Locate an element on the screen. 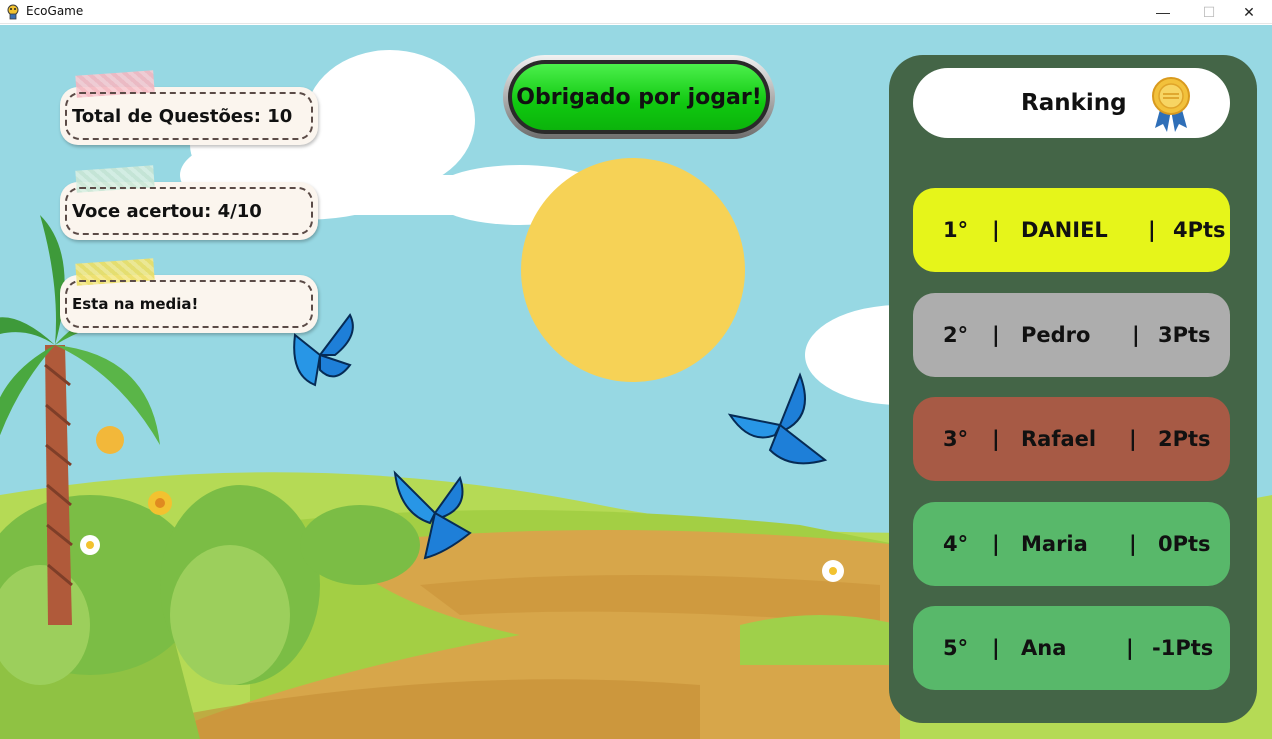  butterfly-icon is located at coordinates (777, 418).